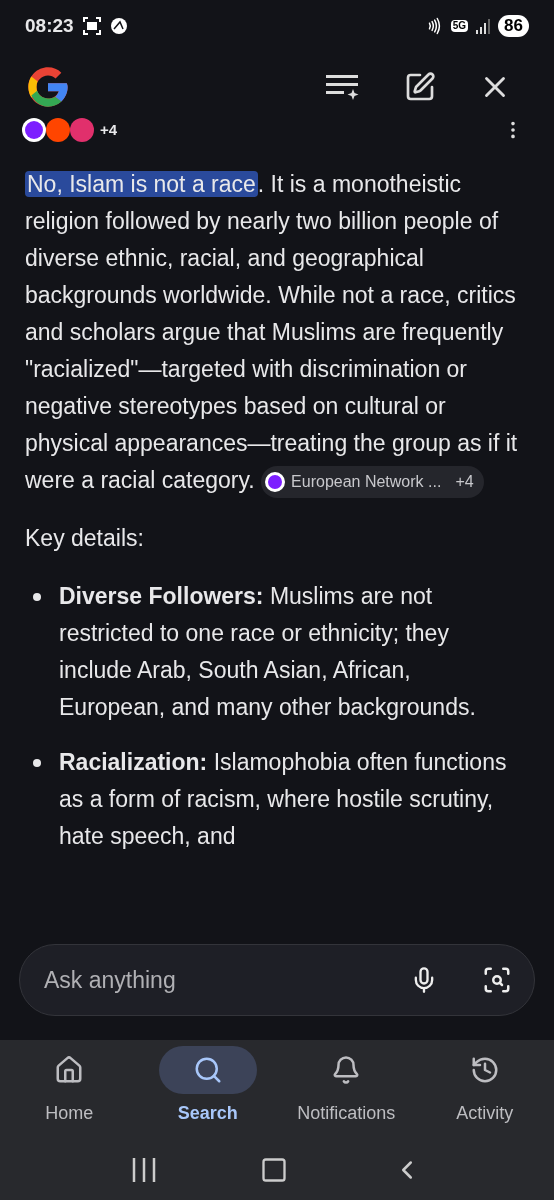 The image size is (554, 1200). I want to click on source-icons-drawing, so click(58, 130).